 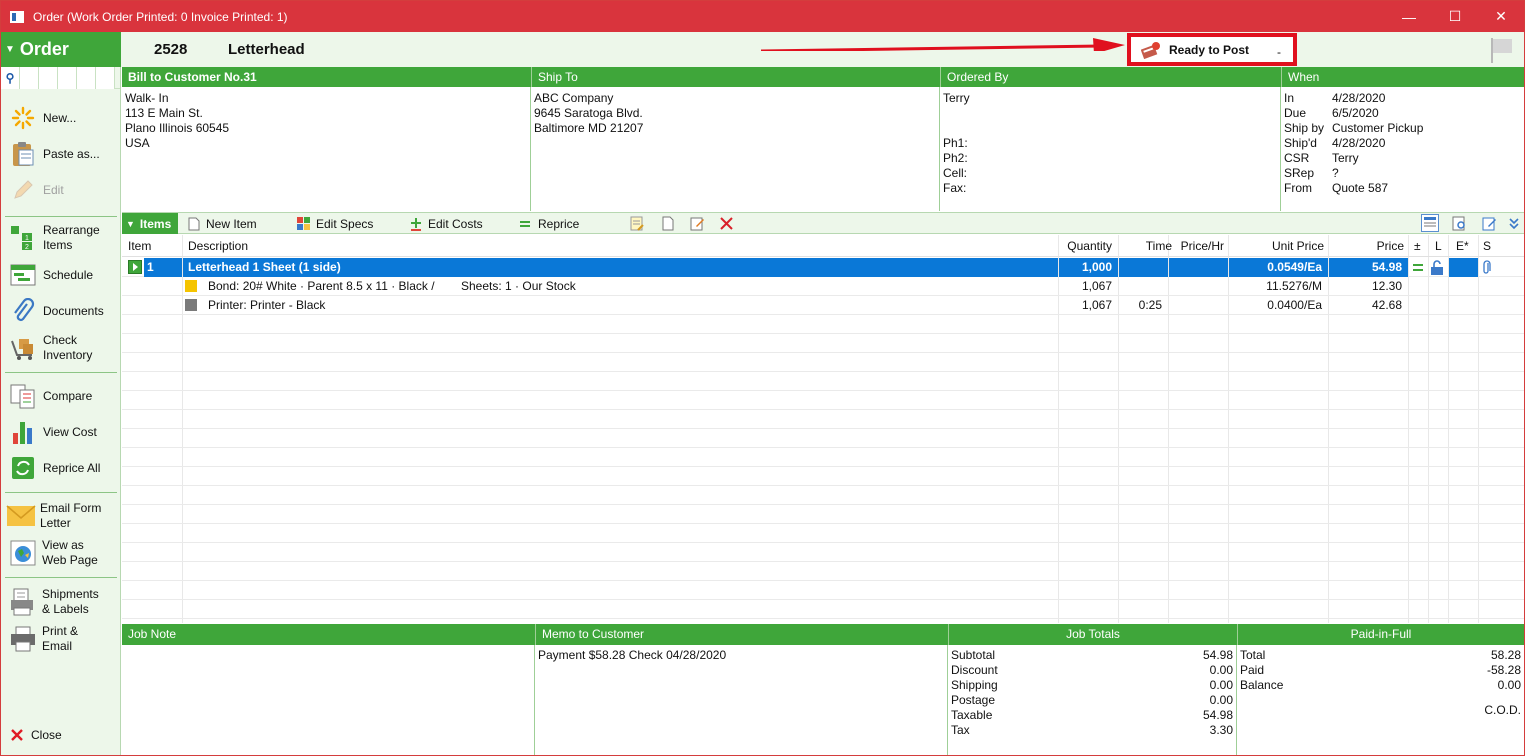 I want to click on sidebar-edit-button: Edit, so click(x=60, y=190).